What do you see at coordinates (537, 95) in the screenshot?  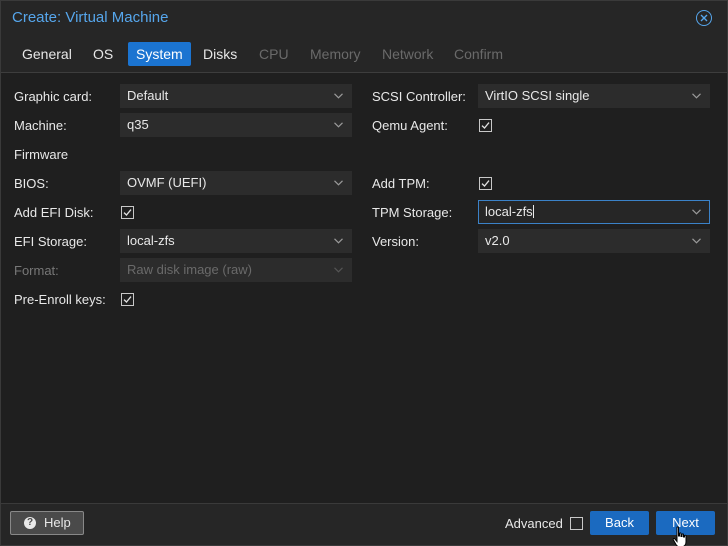 I see `scsi-controller-value: VirtIO SCSI single` at bounding box center [537, 95].